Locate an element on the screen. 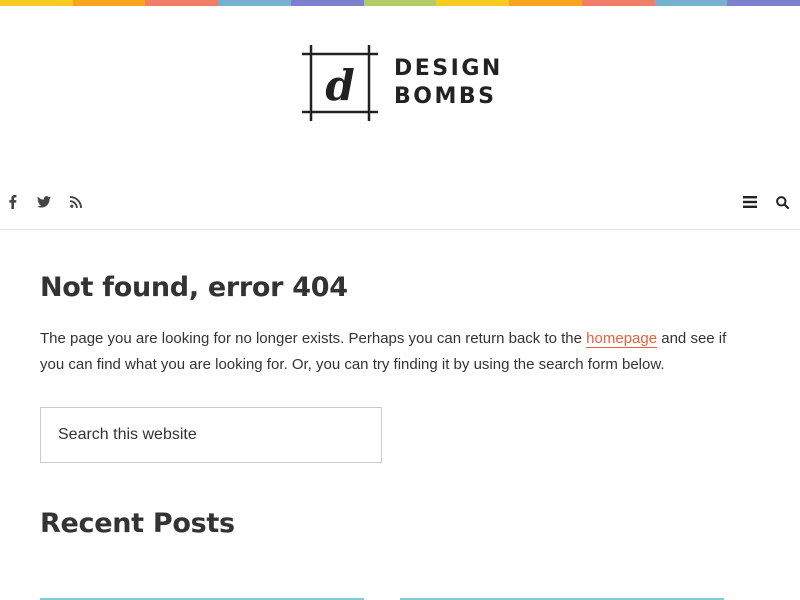 The height and width of the screenshot is (600, 800). facebook-icon is located at coordinates (12, 202).